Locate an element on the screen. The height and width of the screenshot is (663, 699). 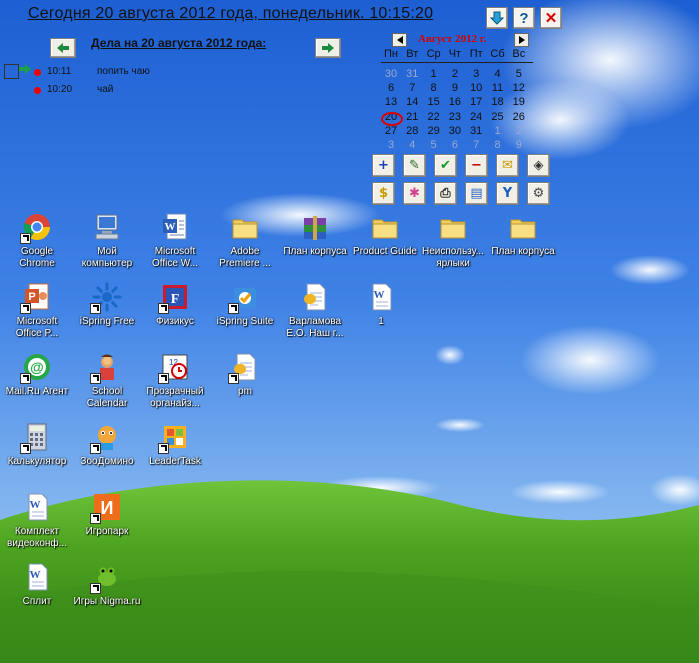
desktop-icon-google-chrome: Google Chrome is located at coordinates (37, 241).